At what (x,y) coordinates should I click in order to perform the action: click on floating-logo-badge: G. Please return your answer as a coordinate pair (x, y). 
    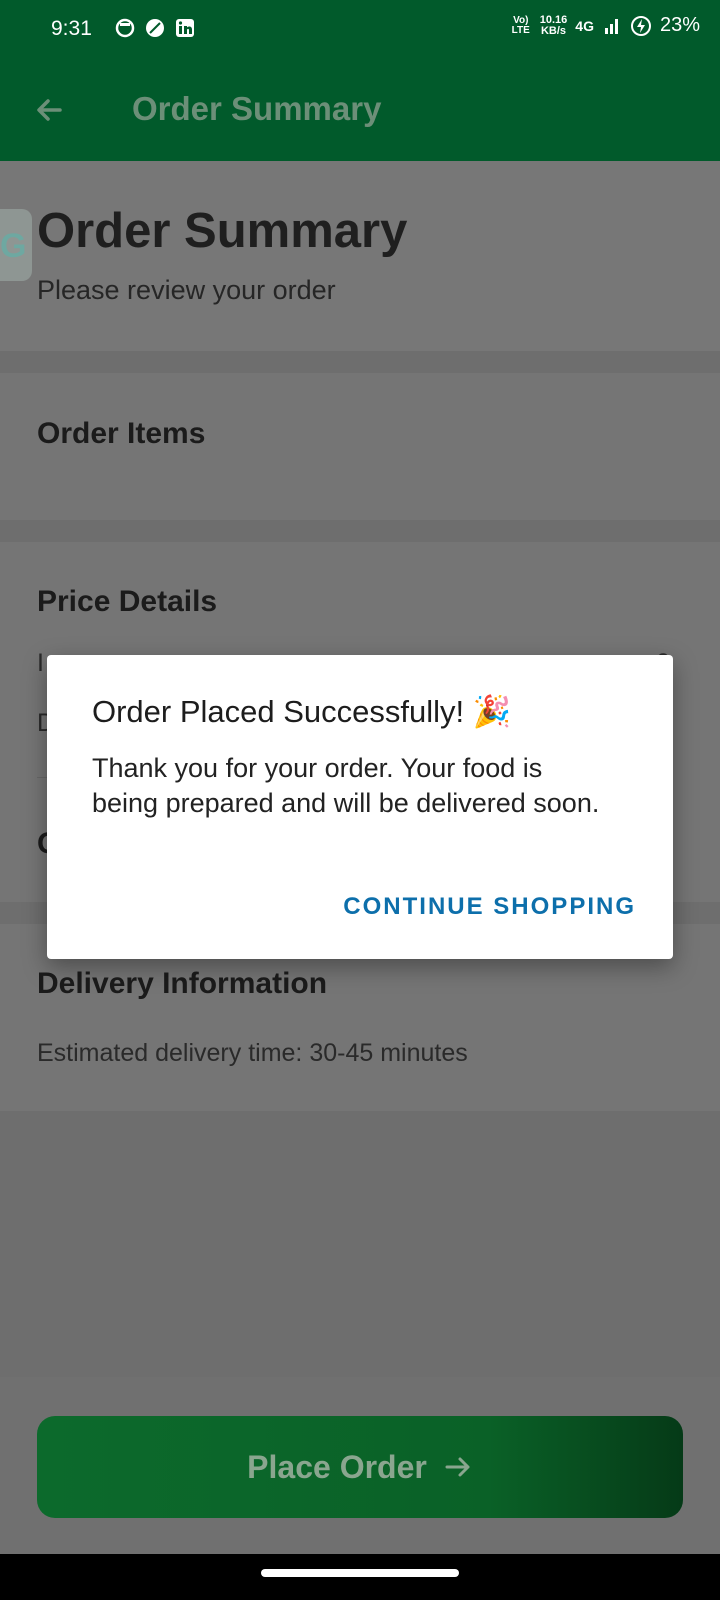
    Looking at the image, I should click on (16, 245).